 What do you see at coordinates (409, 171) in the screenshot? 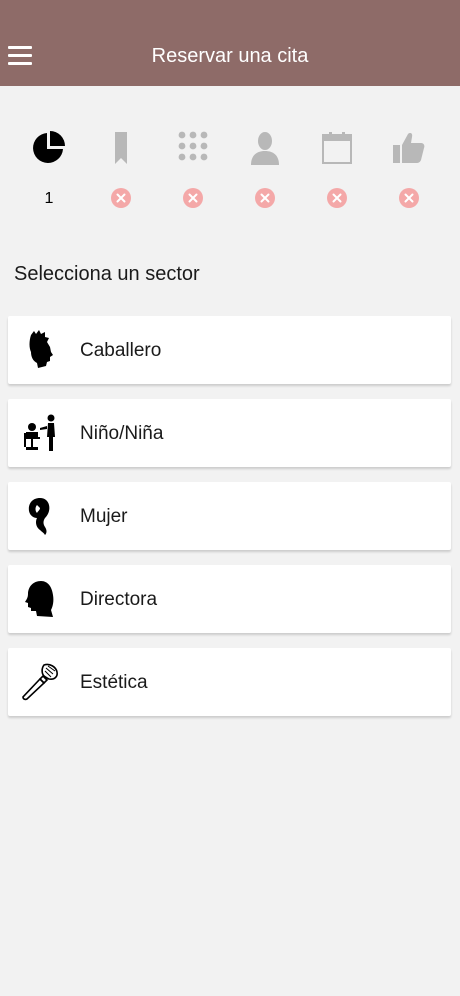
I see `step-confirm` at bounding box center [409, 171].